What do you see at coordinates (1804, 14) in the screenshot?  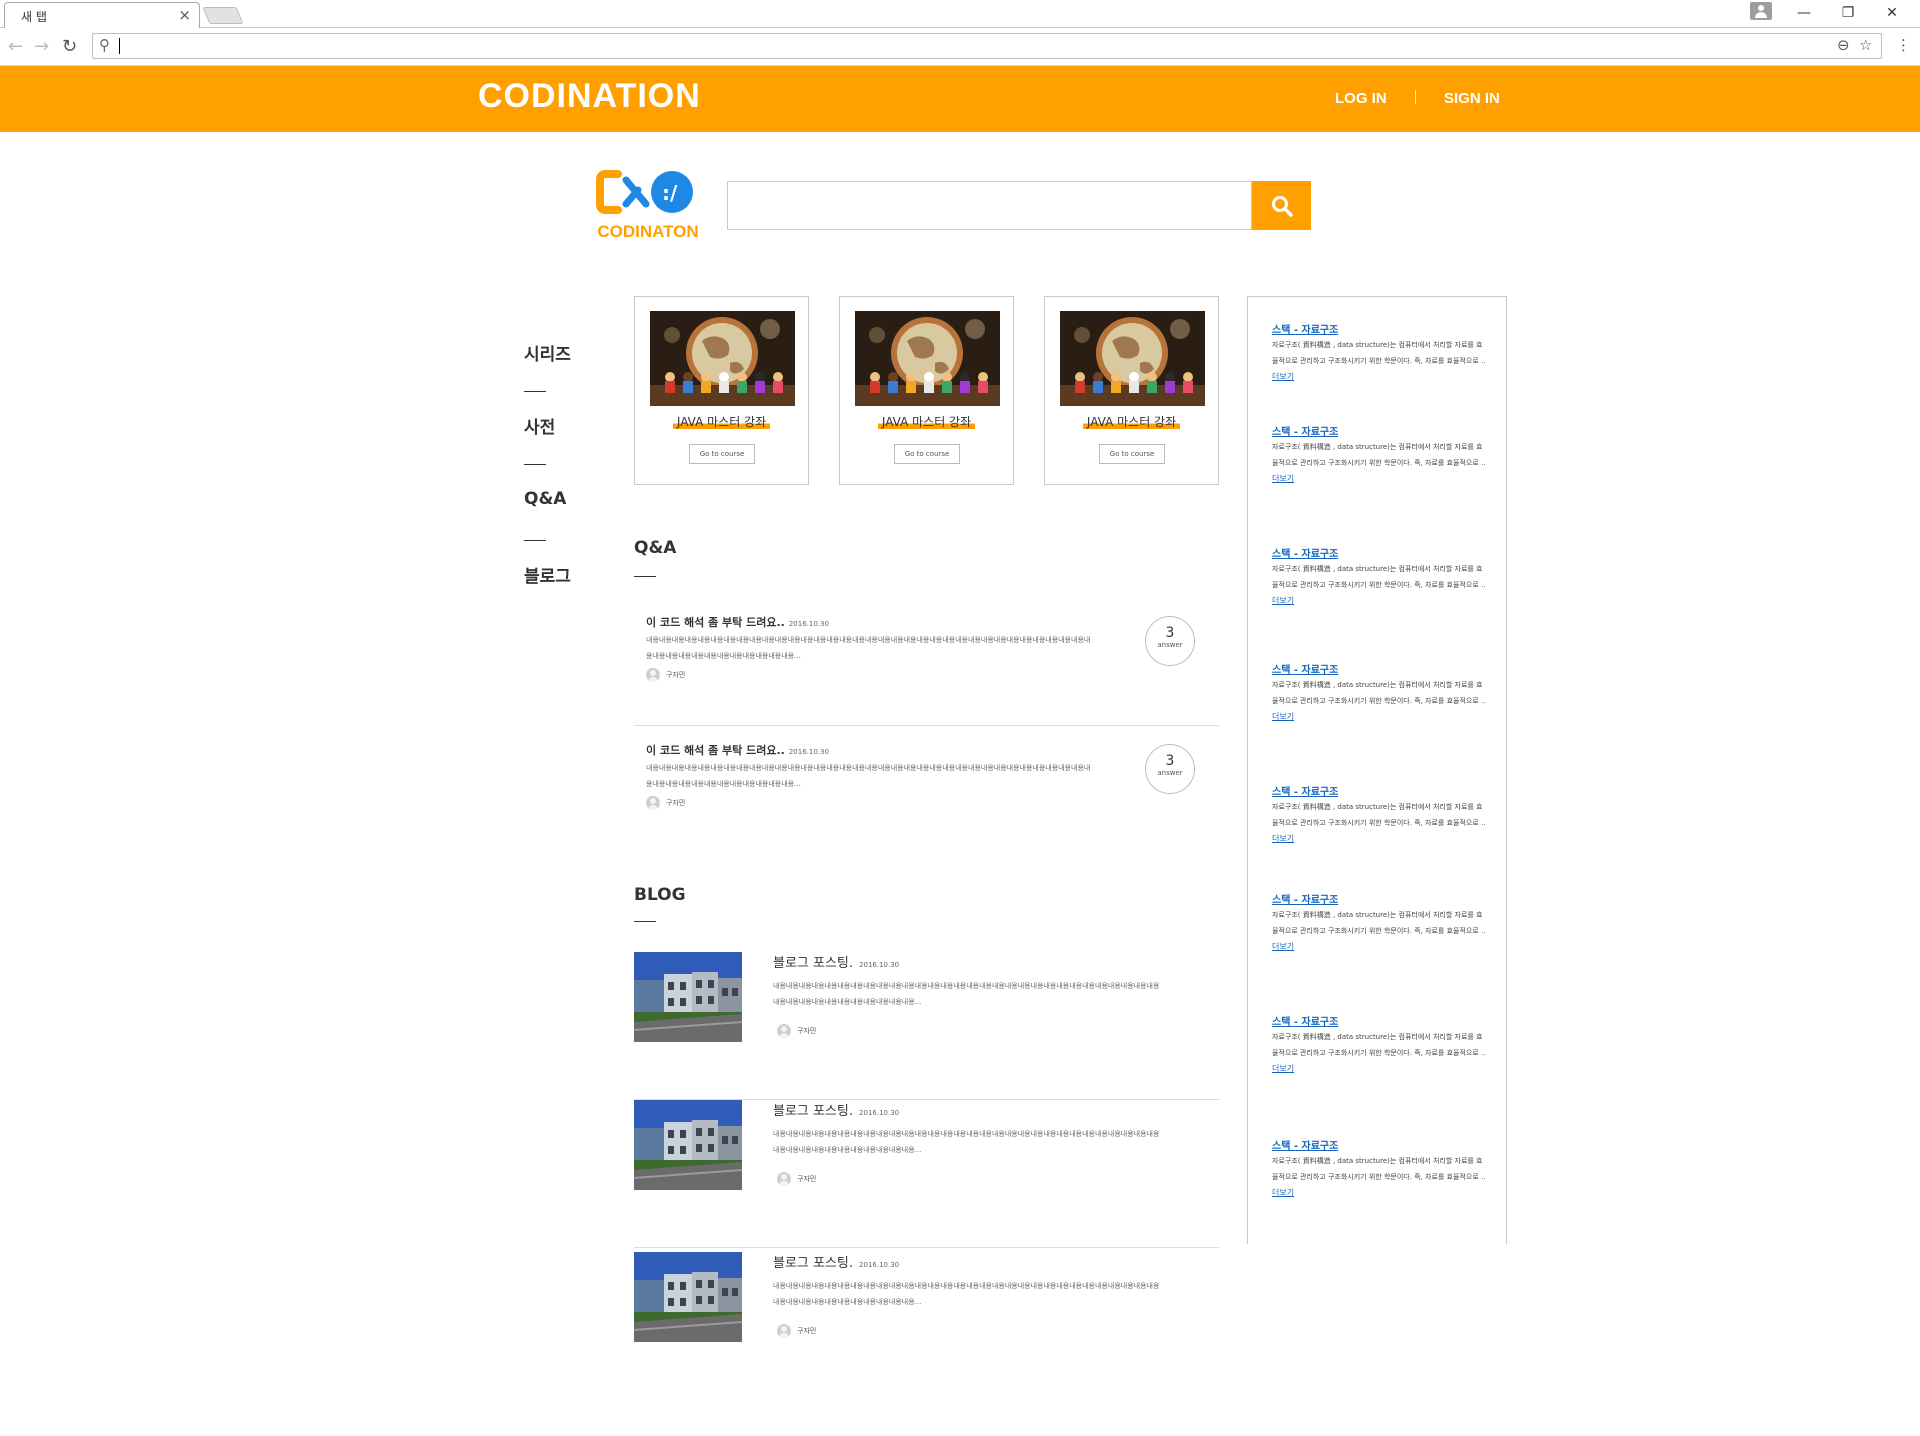 I see `minimize-icon: —` at bounding box center [1804, 14].